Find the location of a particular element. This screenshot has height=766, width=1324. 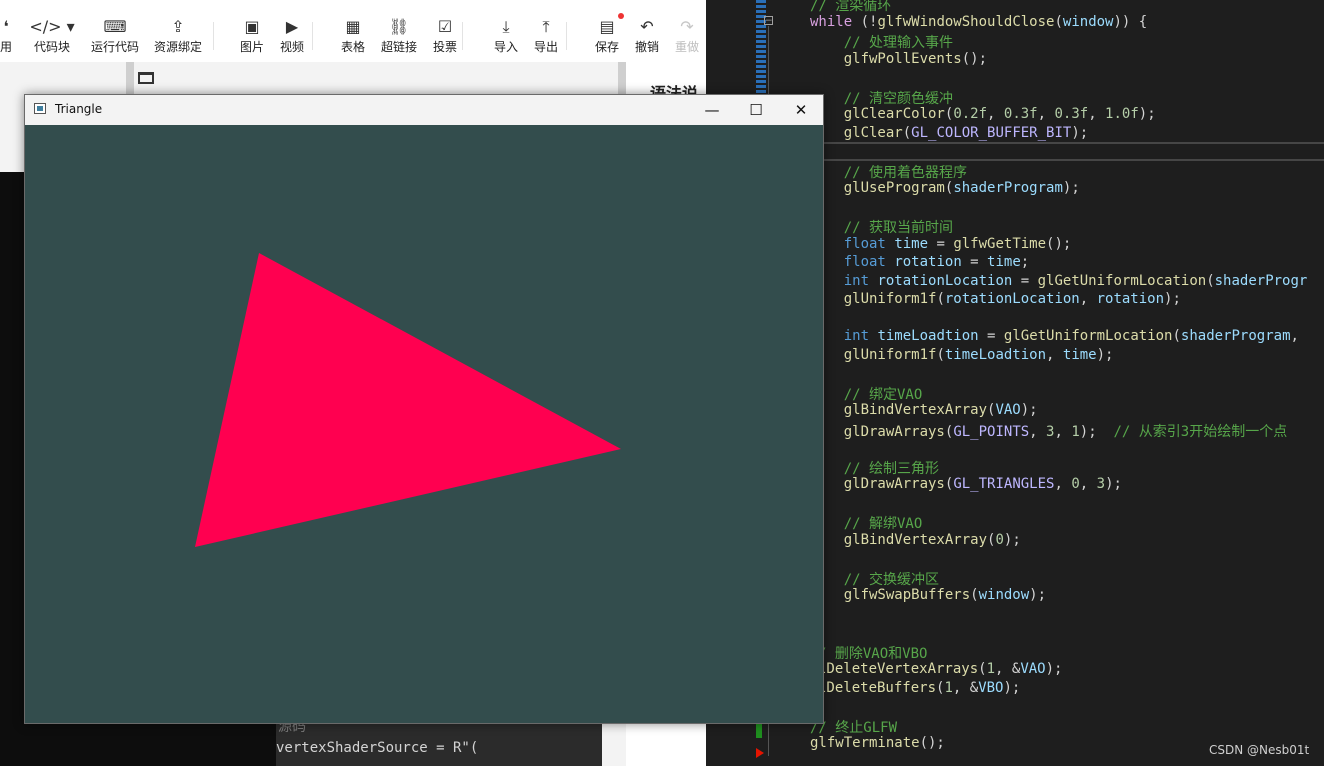

code-token: window is located at coordinates (1004, 595).